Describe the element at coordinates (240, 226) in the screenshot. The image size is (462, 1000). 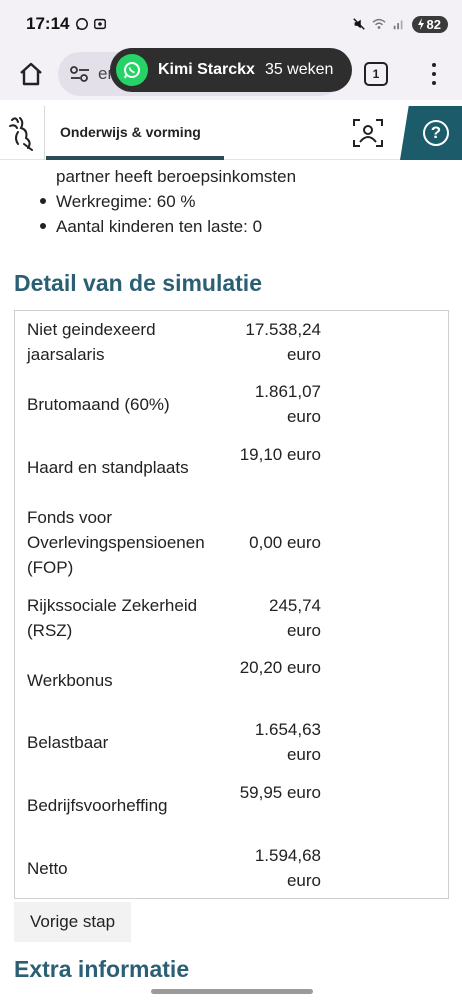
I see `list-item: Aantal kinderen ten laste: 0` at that location.